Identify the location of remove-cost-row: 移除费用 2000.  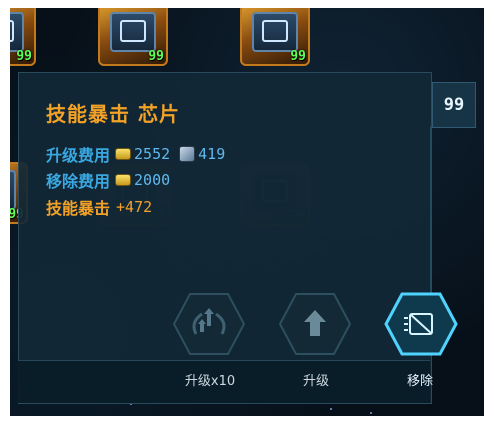
(108, 180).